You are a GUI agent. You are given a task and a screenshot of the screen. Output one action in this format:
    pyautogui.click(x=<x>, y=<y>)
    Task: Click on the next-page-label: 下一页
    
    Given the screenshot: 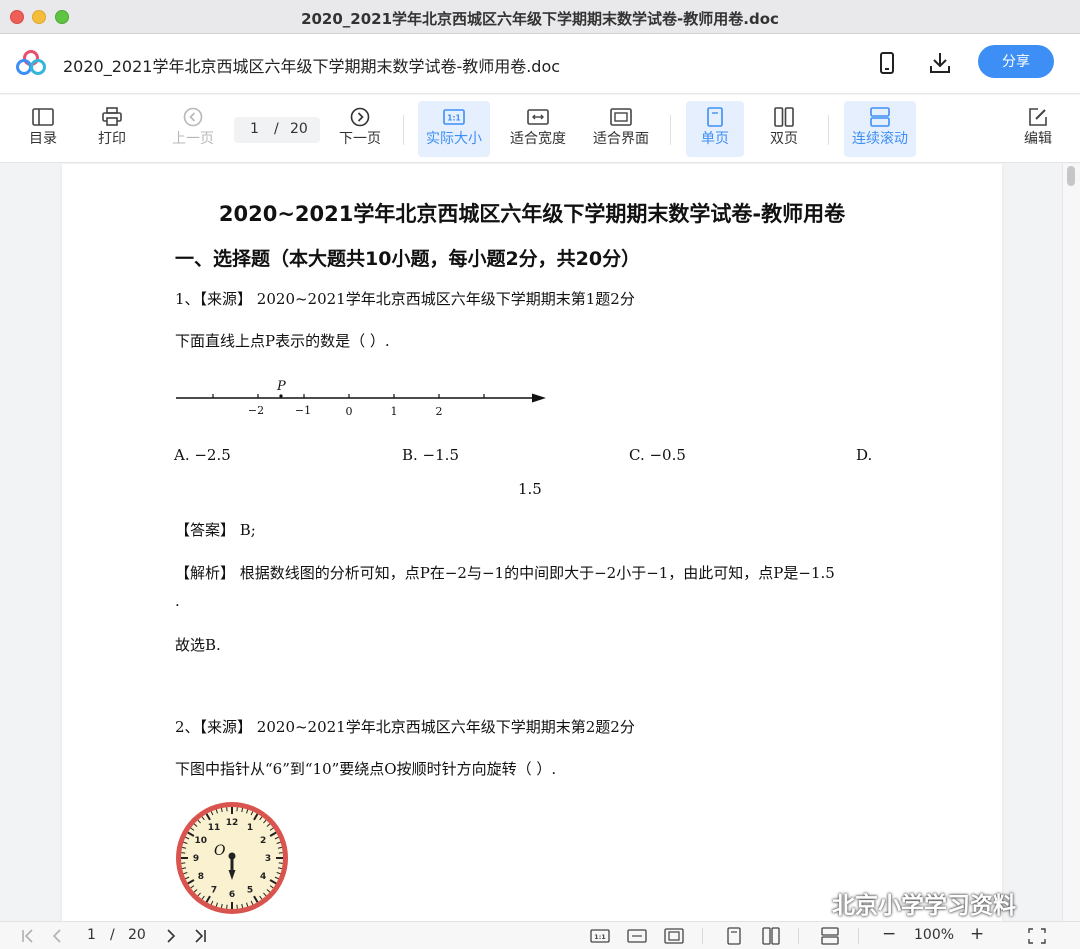 What is the action you would take?
    pyautogui.click(x=360, y=139)
    